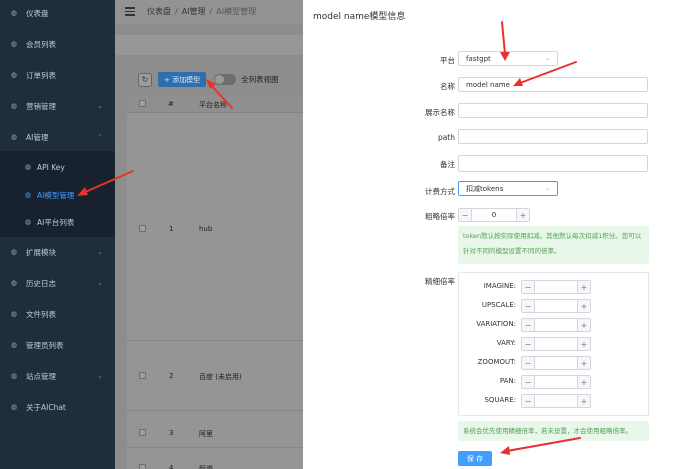 This screenshot has height=469, width=690. Describe the element at coordinates (447, 86) in the screenshot. I see `name-label: 名称` at that location.